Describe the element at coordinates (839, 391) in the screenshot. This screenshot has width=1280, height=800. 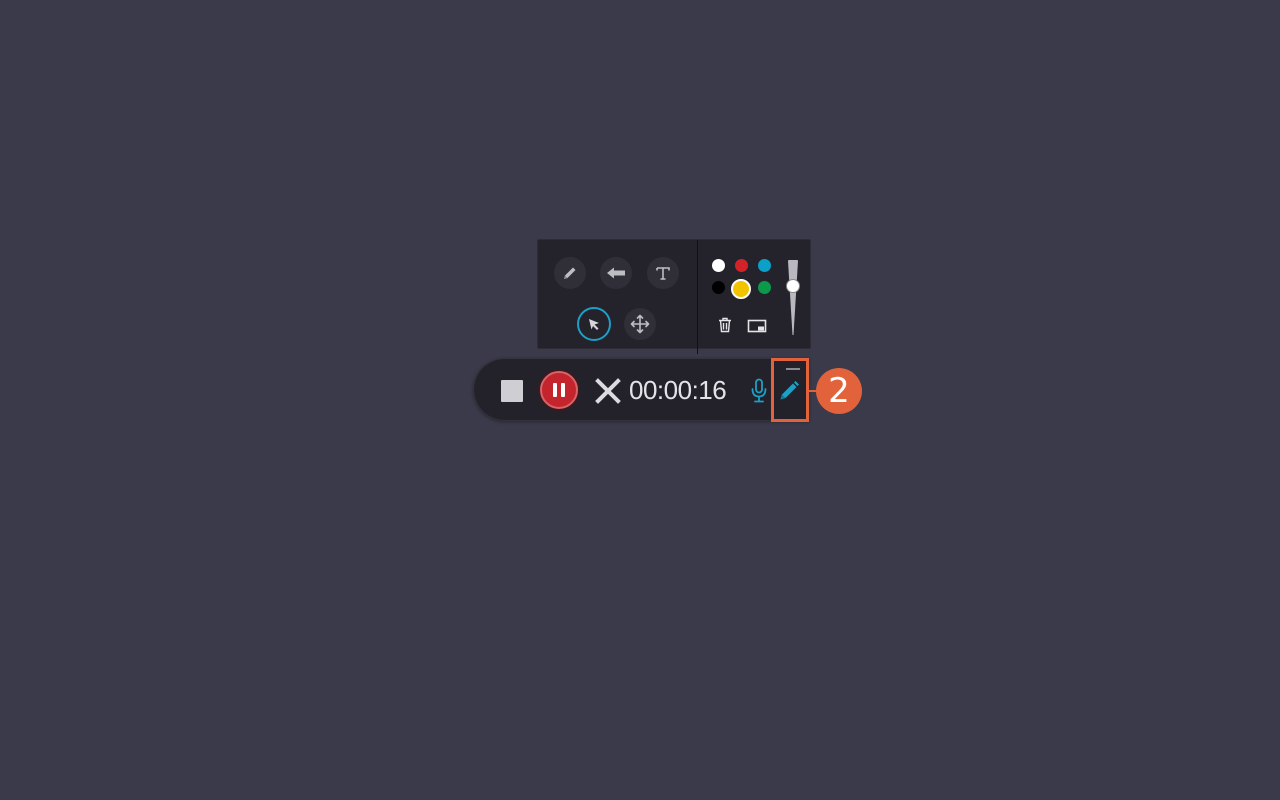
I see `callout-number-badge: 2` at that location.